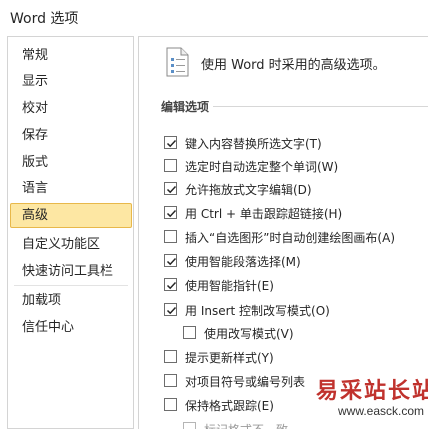 Image resolution: width=428 pixels, height=429 pixels. I want to click on title-bar: Word 选项, so click(214, 17).